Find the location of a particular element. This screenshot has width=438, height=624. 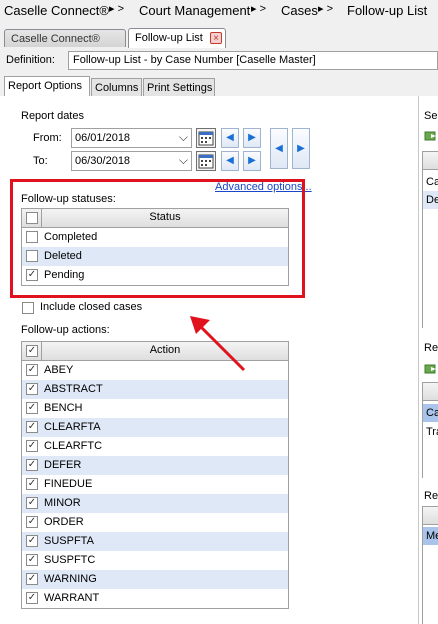

list-item: Me is located at coordinates (432, 536).